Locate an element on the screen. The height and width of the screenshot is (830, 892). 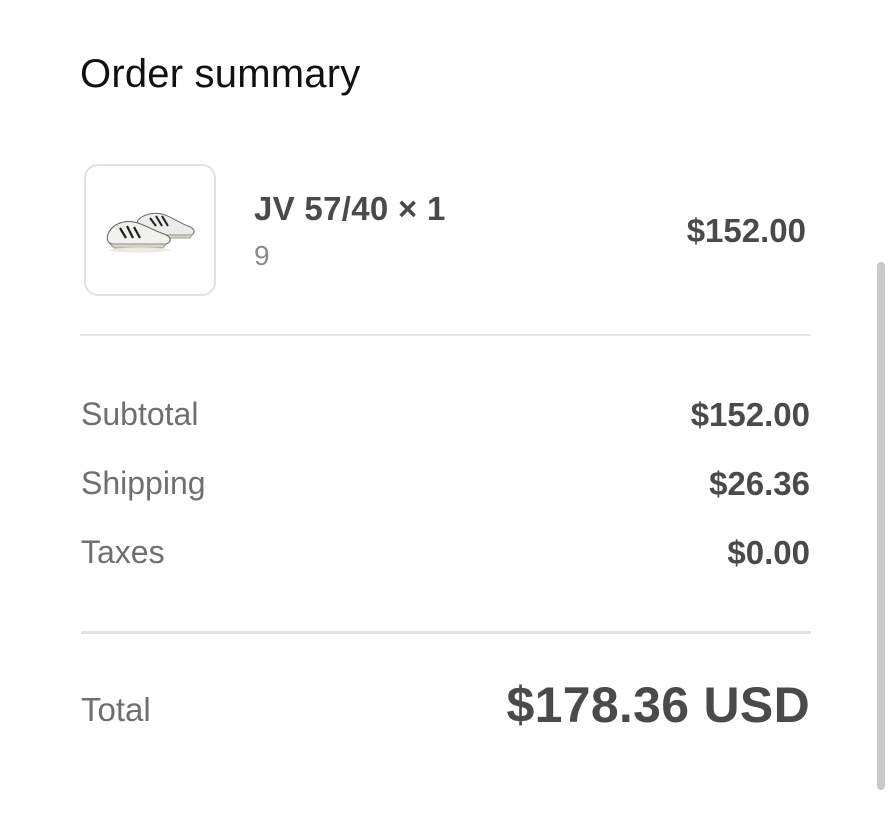
scrollbar is located at coordinates (881, 526).